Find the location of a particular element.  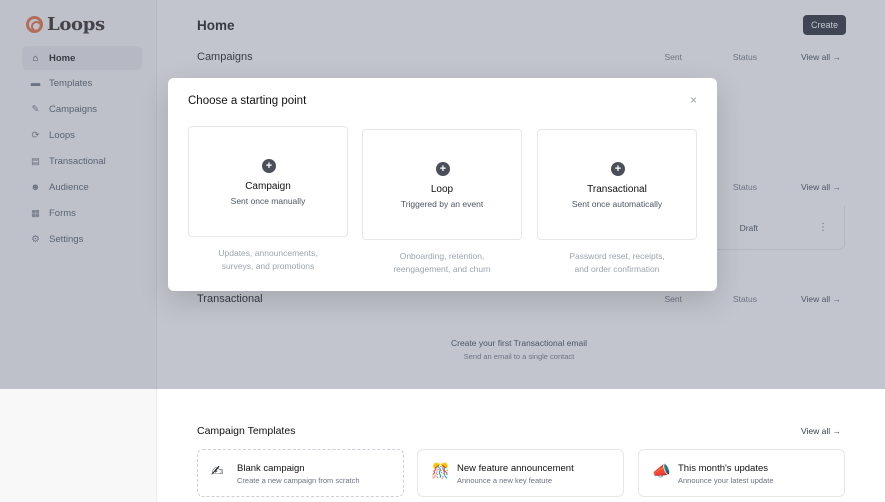

choice-card: + Campaign Sent once manually is located at coordinates (268, 181).